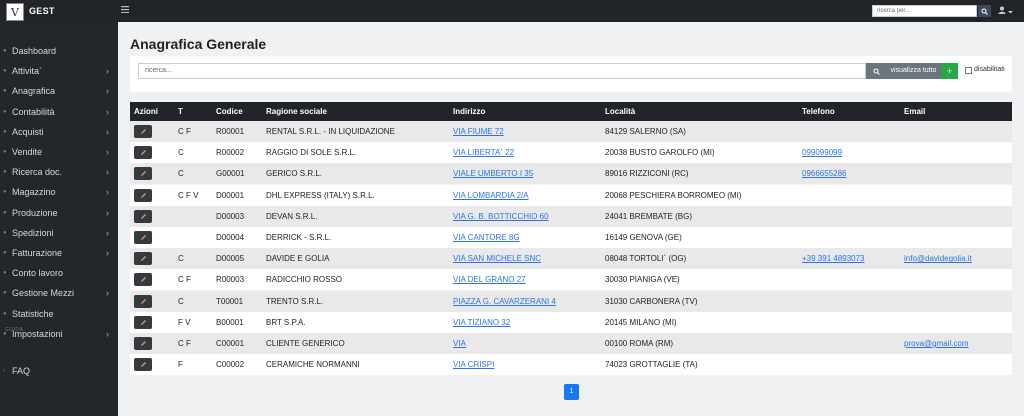 The width and height of the screenshot is (1024, 416). Describe the element at coordinates (936, 343) in the screenshot. I see `cell-email: prova@gmail.com` at that location.